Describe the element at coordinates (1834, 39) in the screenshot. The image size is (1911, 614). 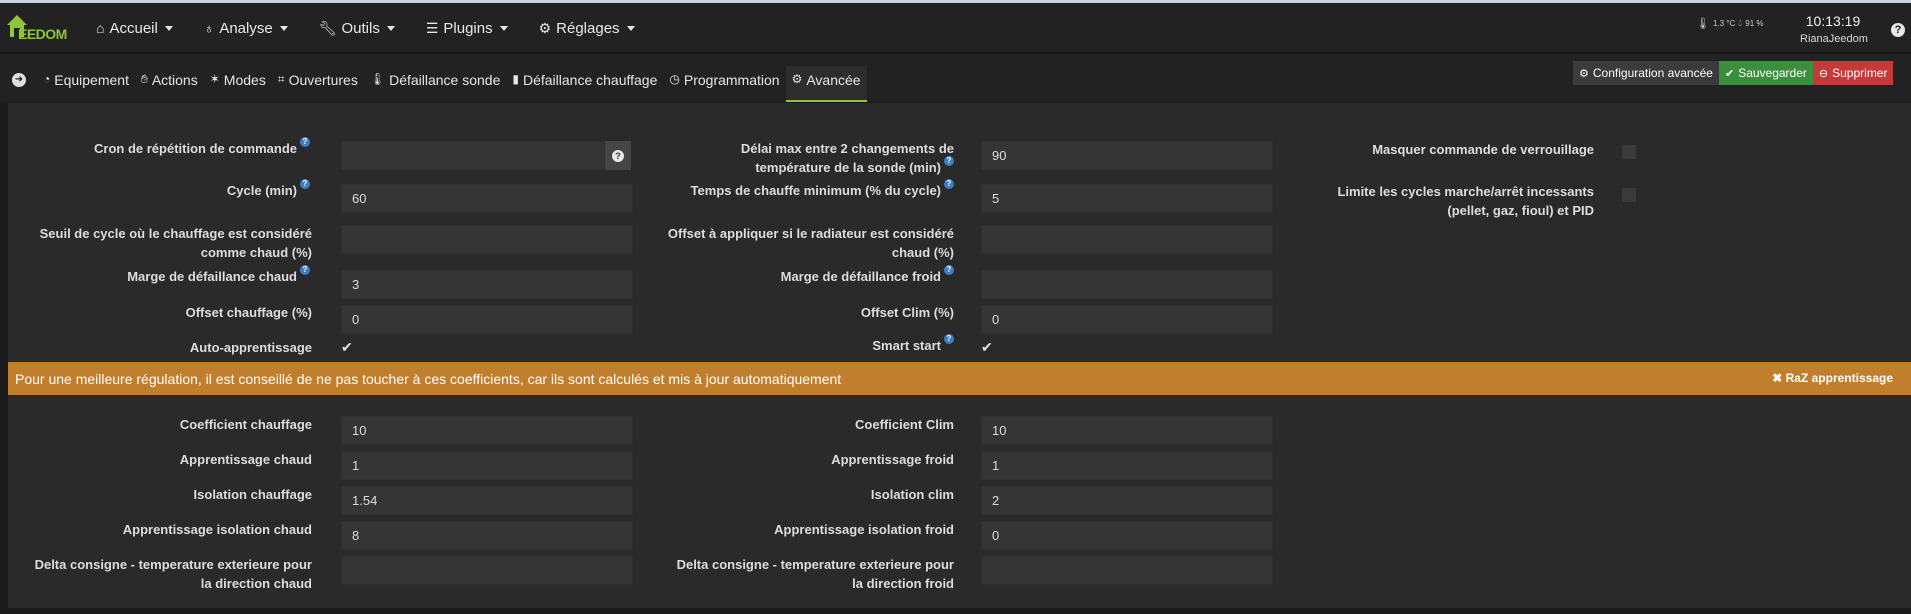
I see `username: RianaJeedom` at that location.